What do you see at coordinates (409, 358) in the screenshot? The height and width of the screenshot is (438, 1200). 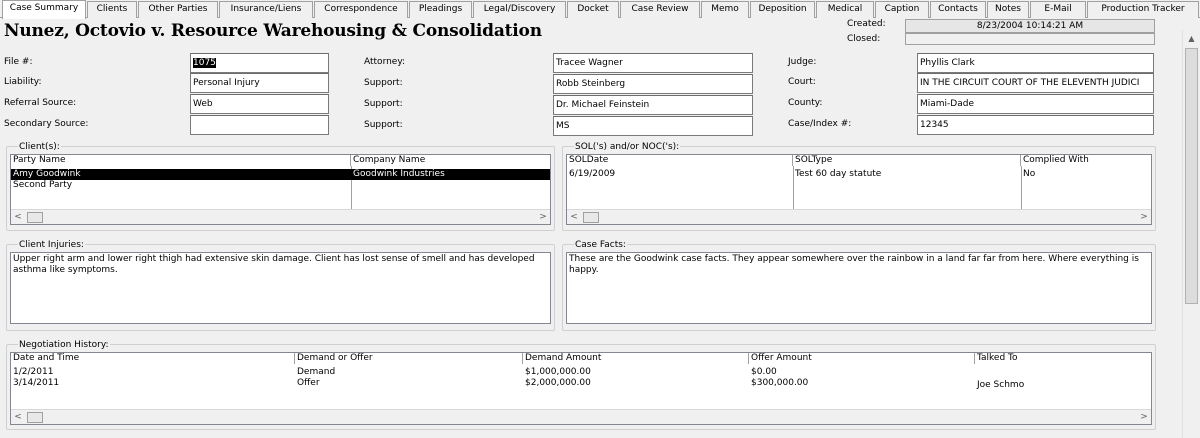 I see `negotiation-col-demand-offer: Demand or Offer` at bounding box center [409, 358].